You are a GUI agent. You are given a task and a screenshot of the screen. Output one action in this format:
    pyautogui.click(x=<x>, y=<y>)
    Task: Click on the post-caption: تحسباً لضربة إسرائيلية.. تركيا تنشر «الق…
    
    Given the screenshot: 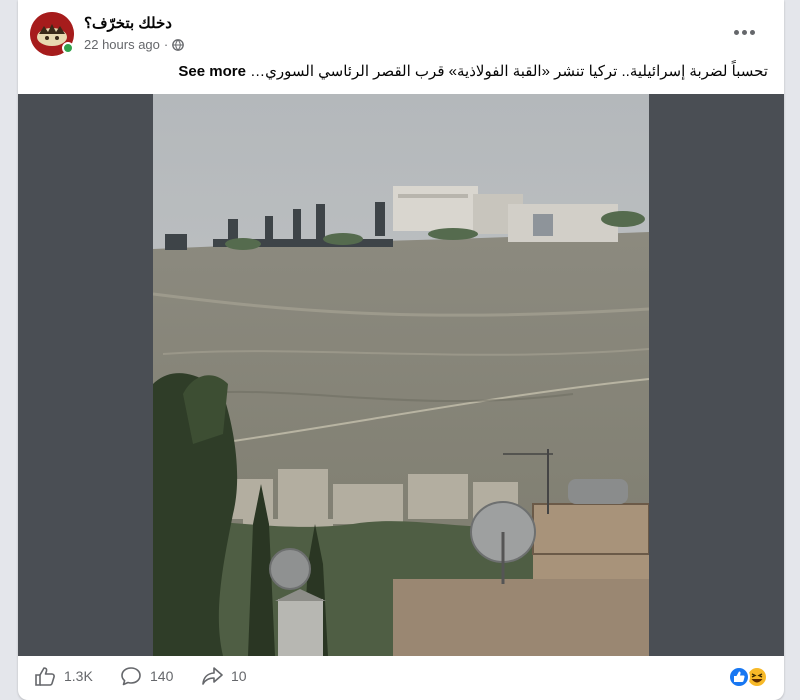 What is the action you would take?
    pyautogui.click(x=401, y=73)
    